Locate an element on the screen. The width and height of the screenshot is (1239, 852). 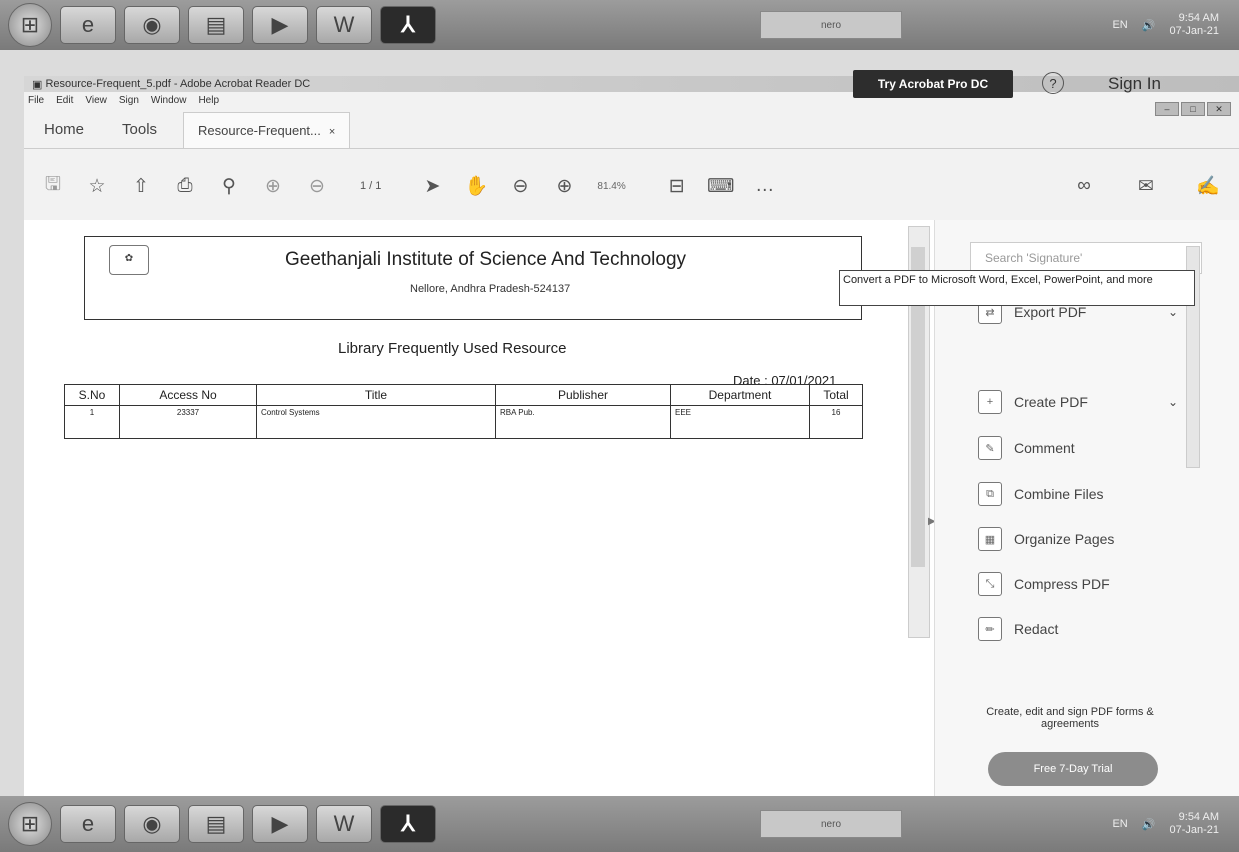
tab-home: Home is located at coordinates (63, 134).